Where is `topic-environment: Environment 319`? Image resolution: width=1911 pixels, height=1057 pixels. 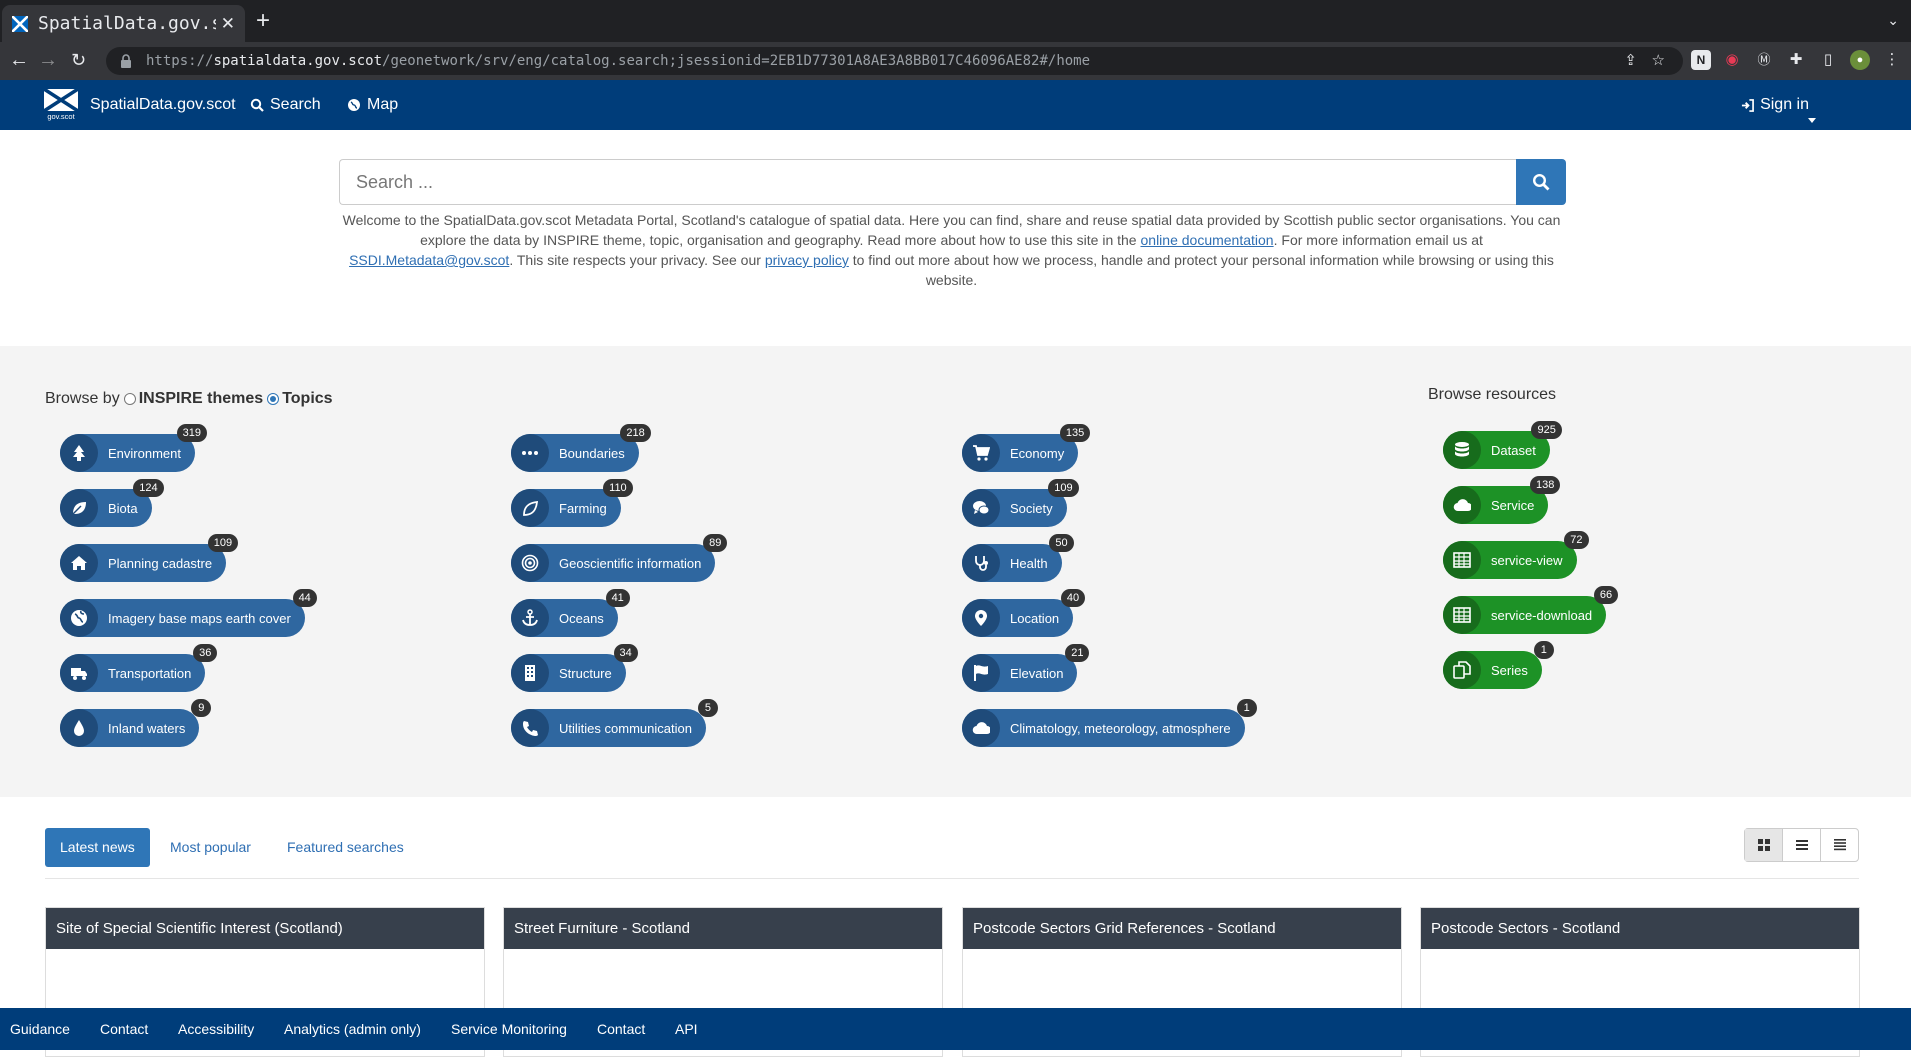 topic-environment: Environment 319 is located at coordinates (133, 448).